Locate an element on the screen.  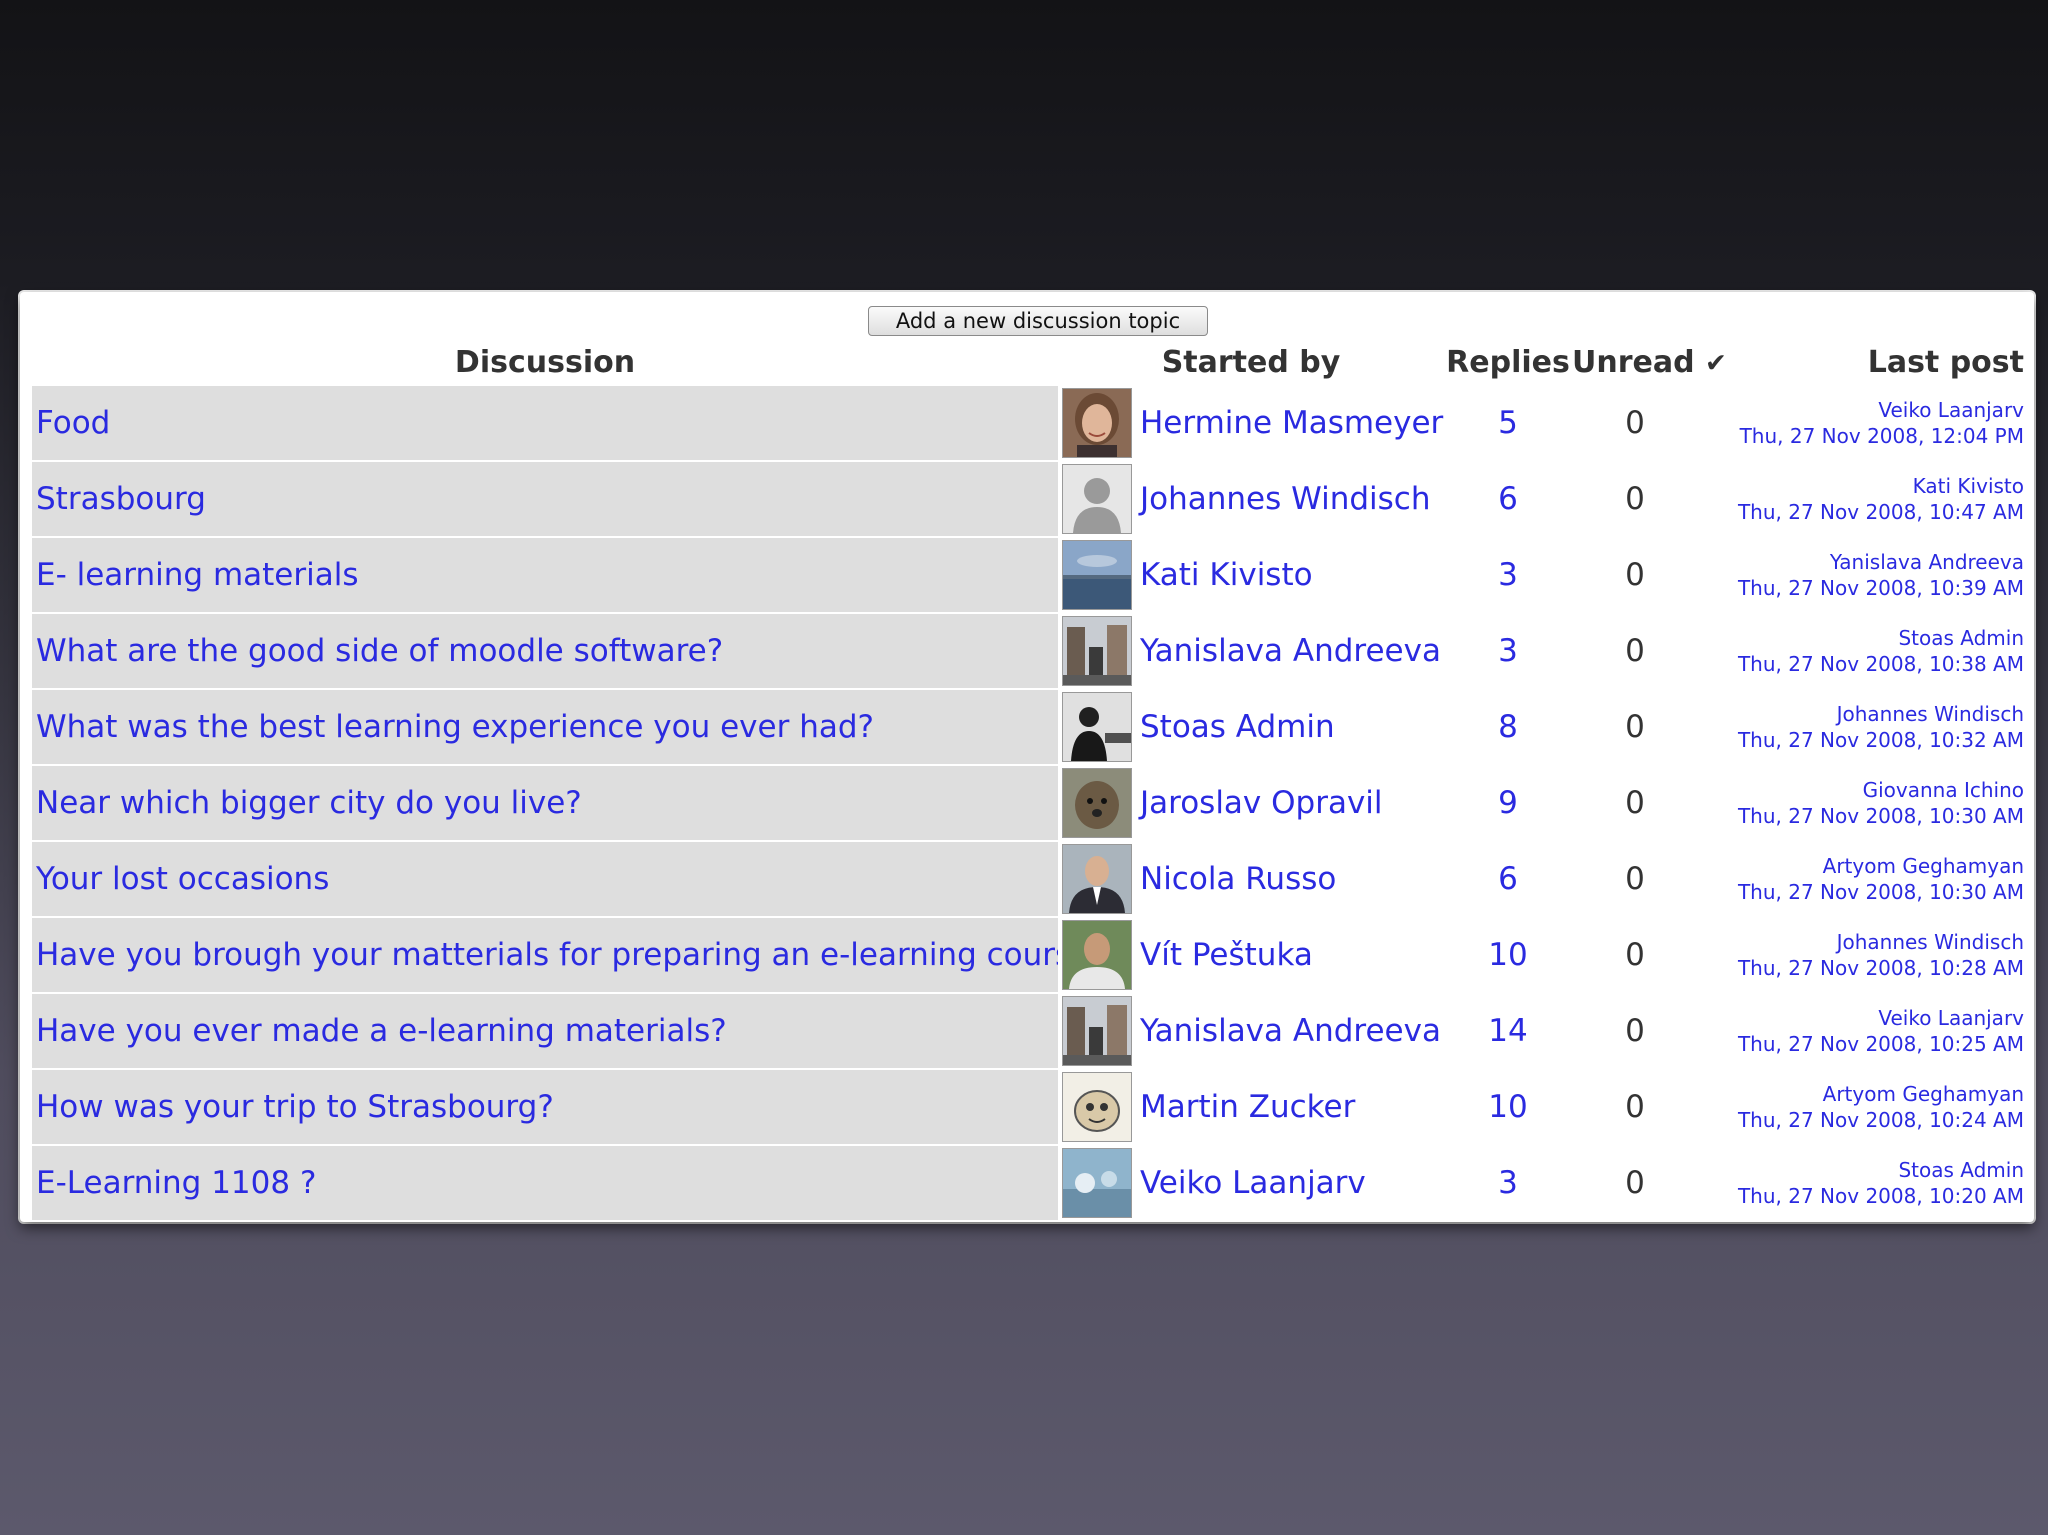
replies-count-link: 9 is located at coordinates (1508, 803).